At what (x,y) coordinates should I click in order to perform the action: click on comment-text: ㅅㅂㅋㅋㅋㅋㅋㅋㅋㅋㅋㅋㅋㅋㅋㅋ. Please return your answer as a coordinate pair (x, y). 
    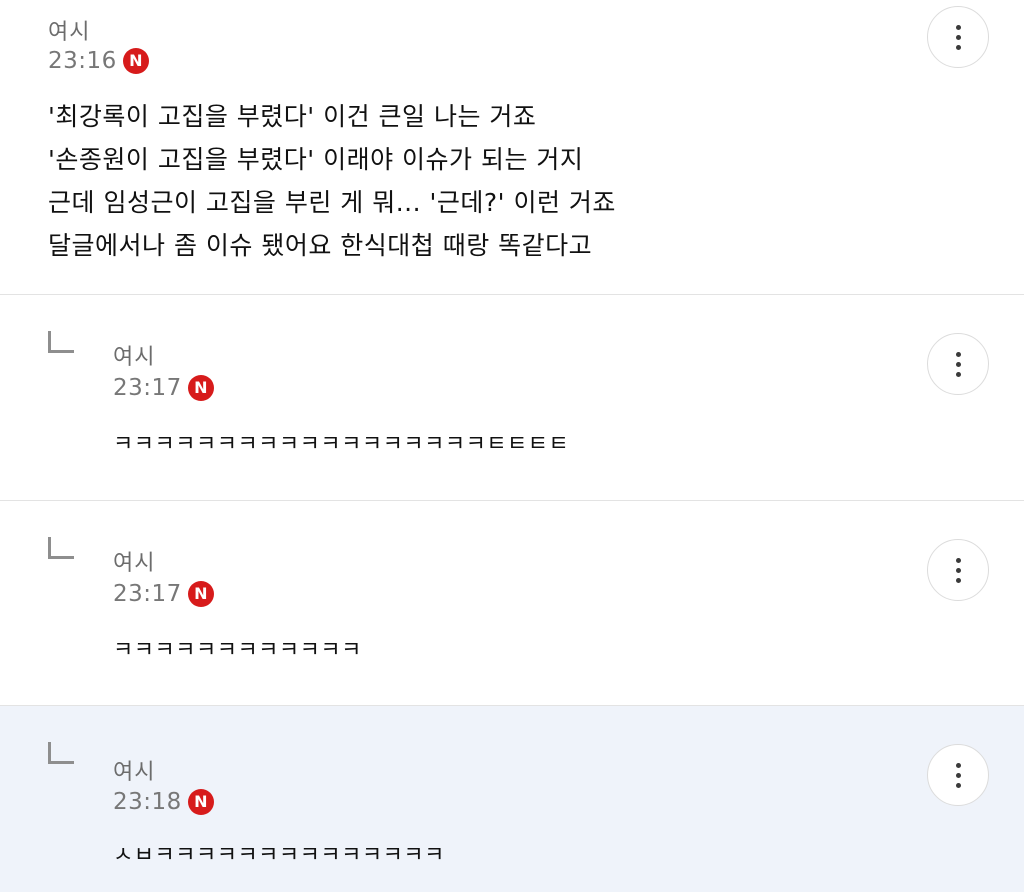
    Looking at the image, I should click on (279, 855).